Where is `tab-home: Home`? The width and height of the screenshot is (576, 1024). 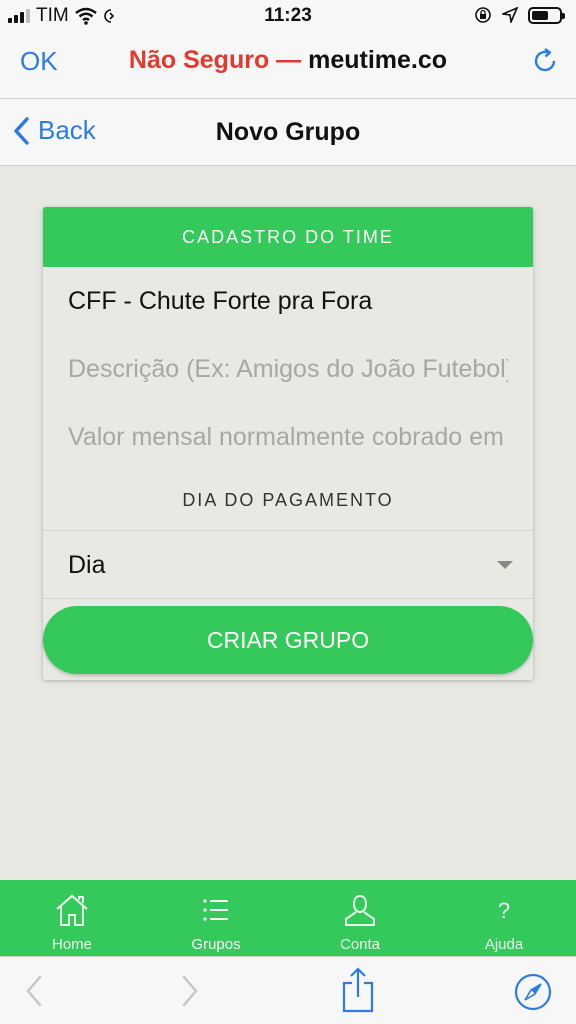 tab-home: Home is located at coordinates (72, 918).